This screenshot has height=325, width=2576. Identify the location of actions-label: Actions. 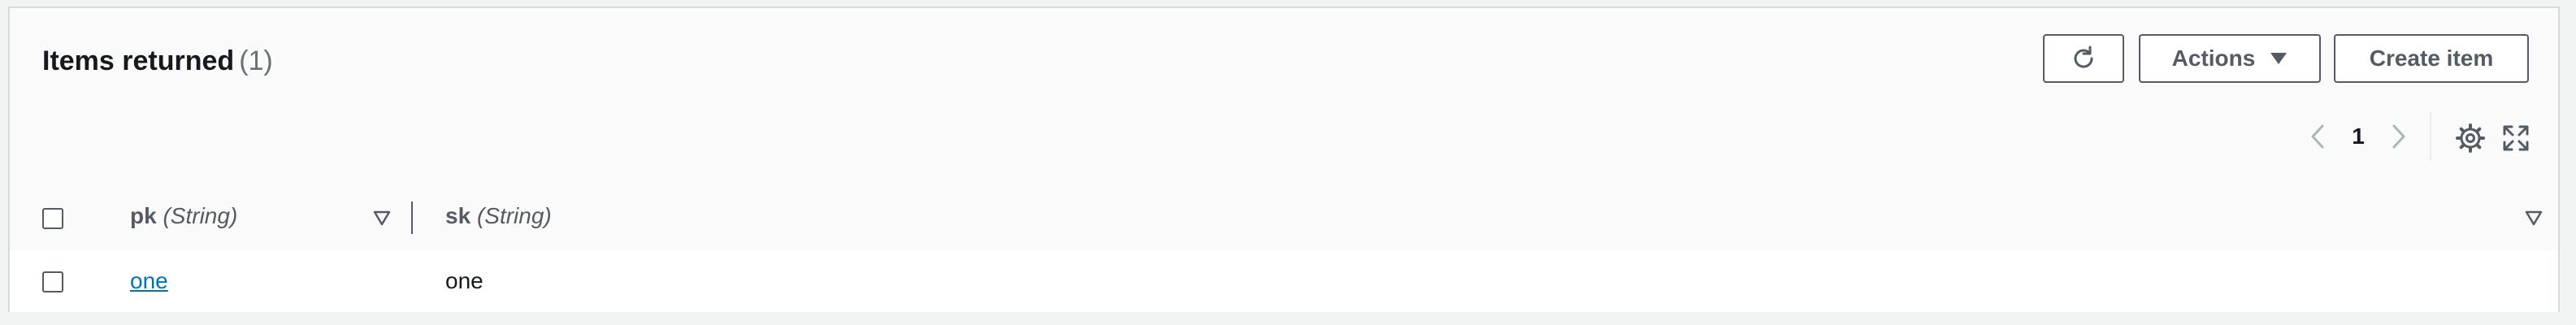
(2213, 58).